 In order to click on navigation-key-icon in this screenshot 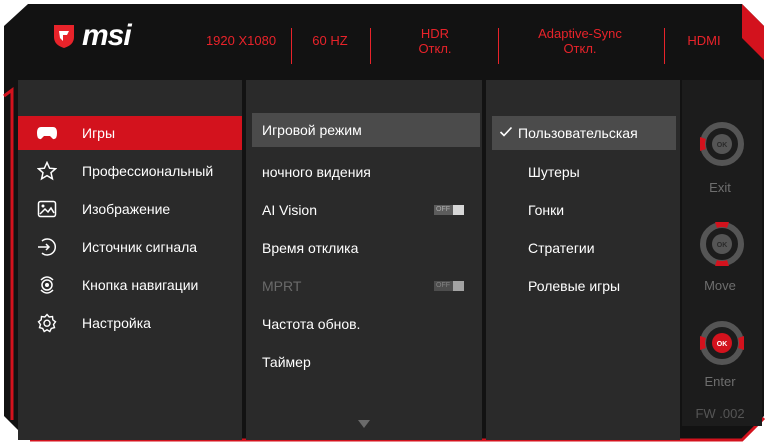, I will do `click(47, 285)`.